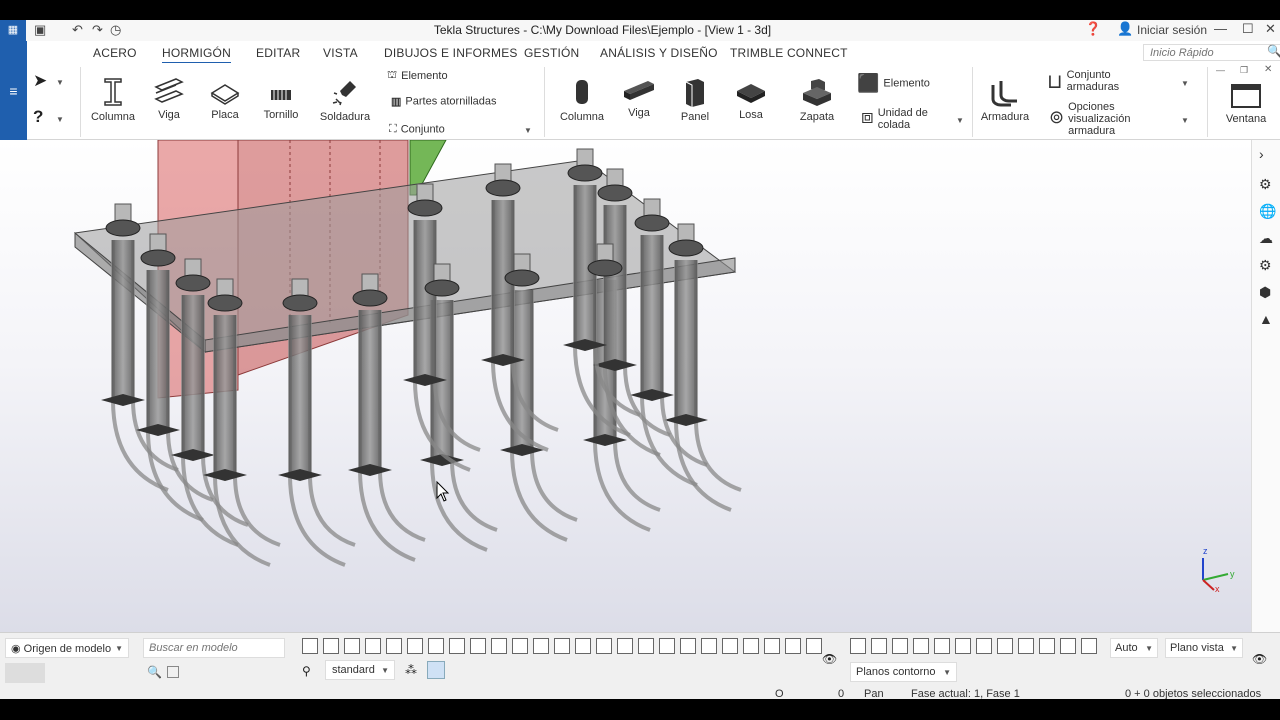 The height and width of the screenshot is (720, 1280). I want to click on zoom-selected-icon, so click(173, 672).